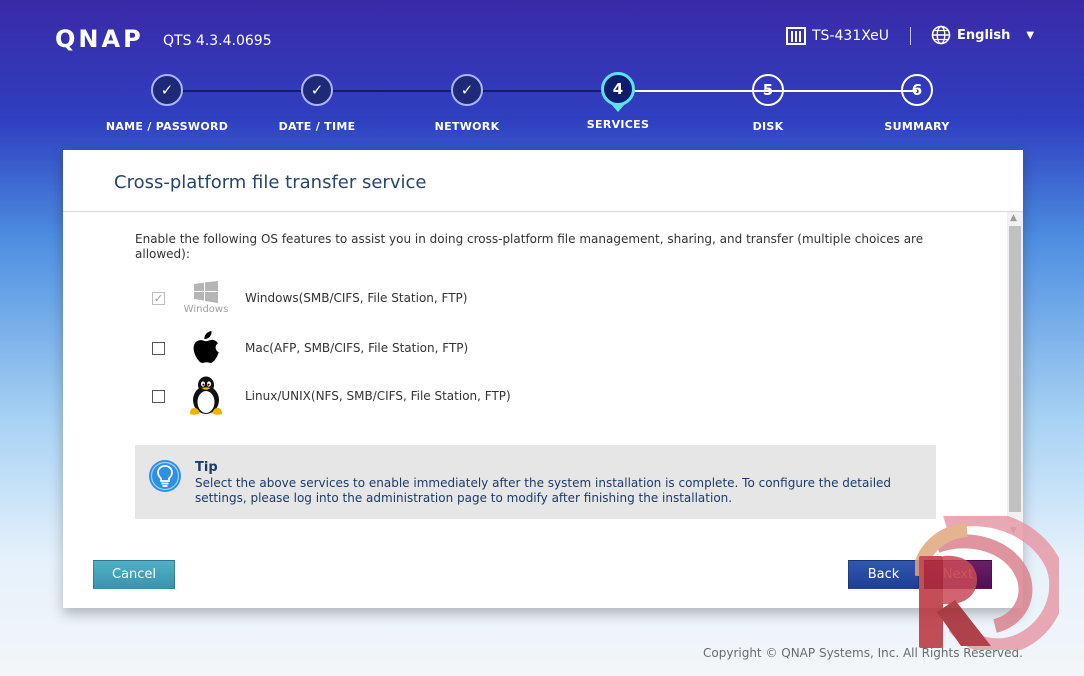 The image size is (1084, 676). What do you see at coordinates (1015, 369) in the screenshot?
I see `scrollbar-thumb` at bounding box center [1015, 369].